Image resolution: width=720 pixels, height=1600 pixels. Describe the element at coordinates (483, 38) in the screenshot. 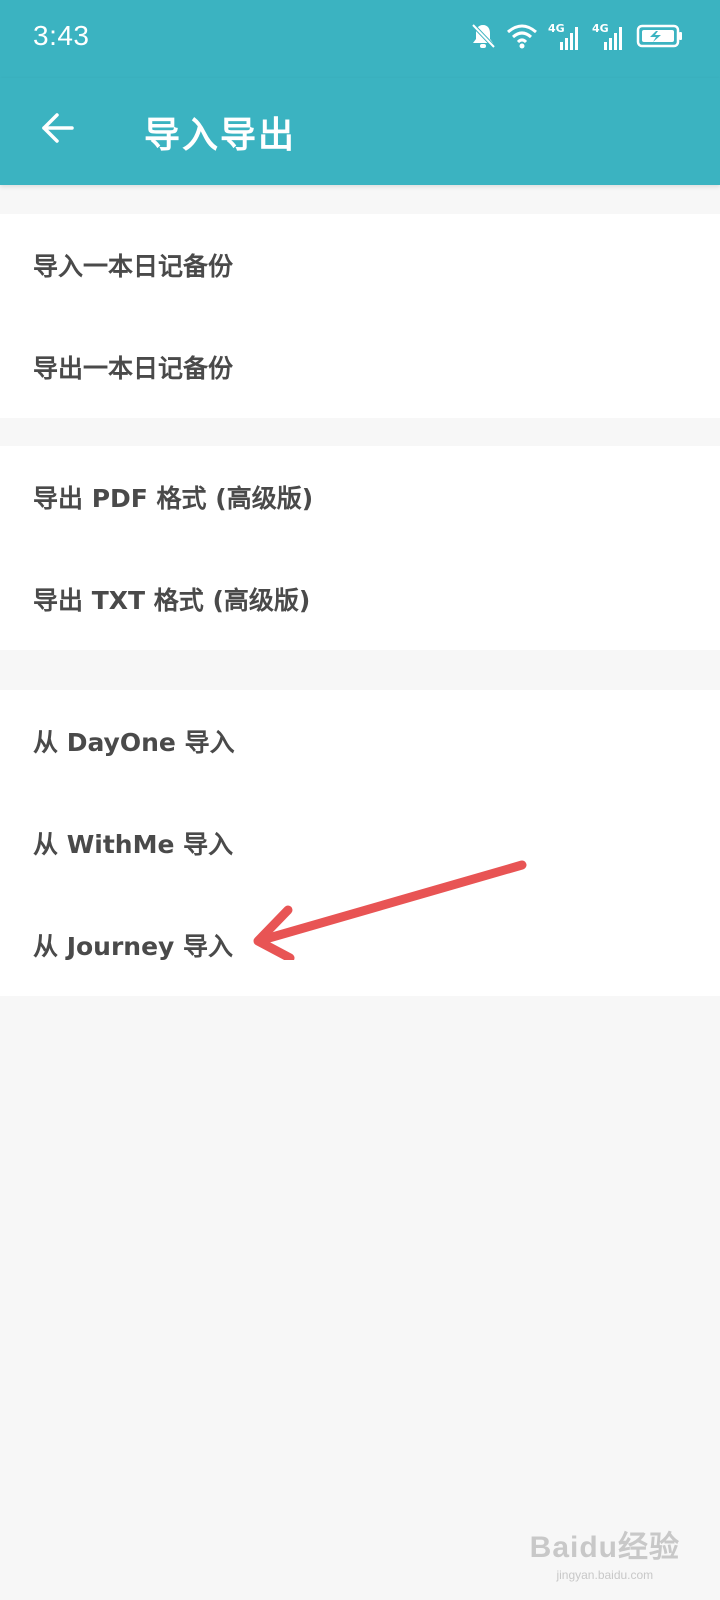

I see `bell-off-icon` at that location.